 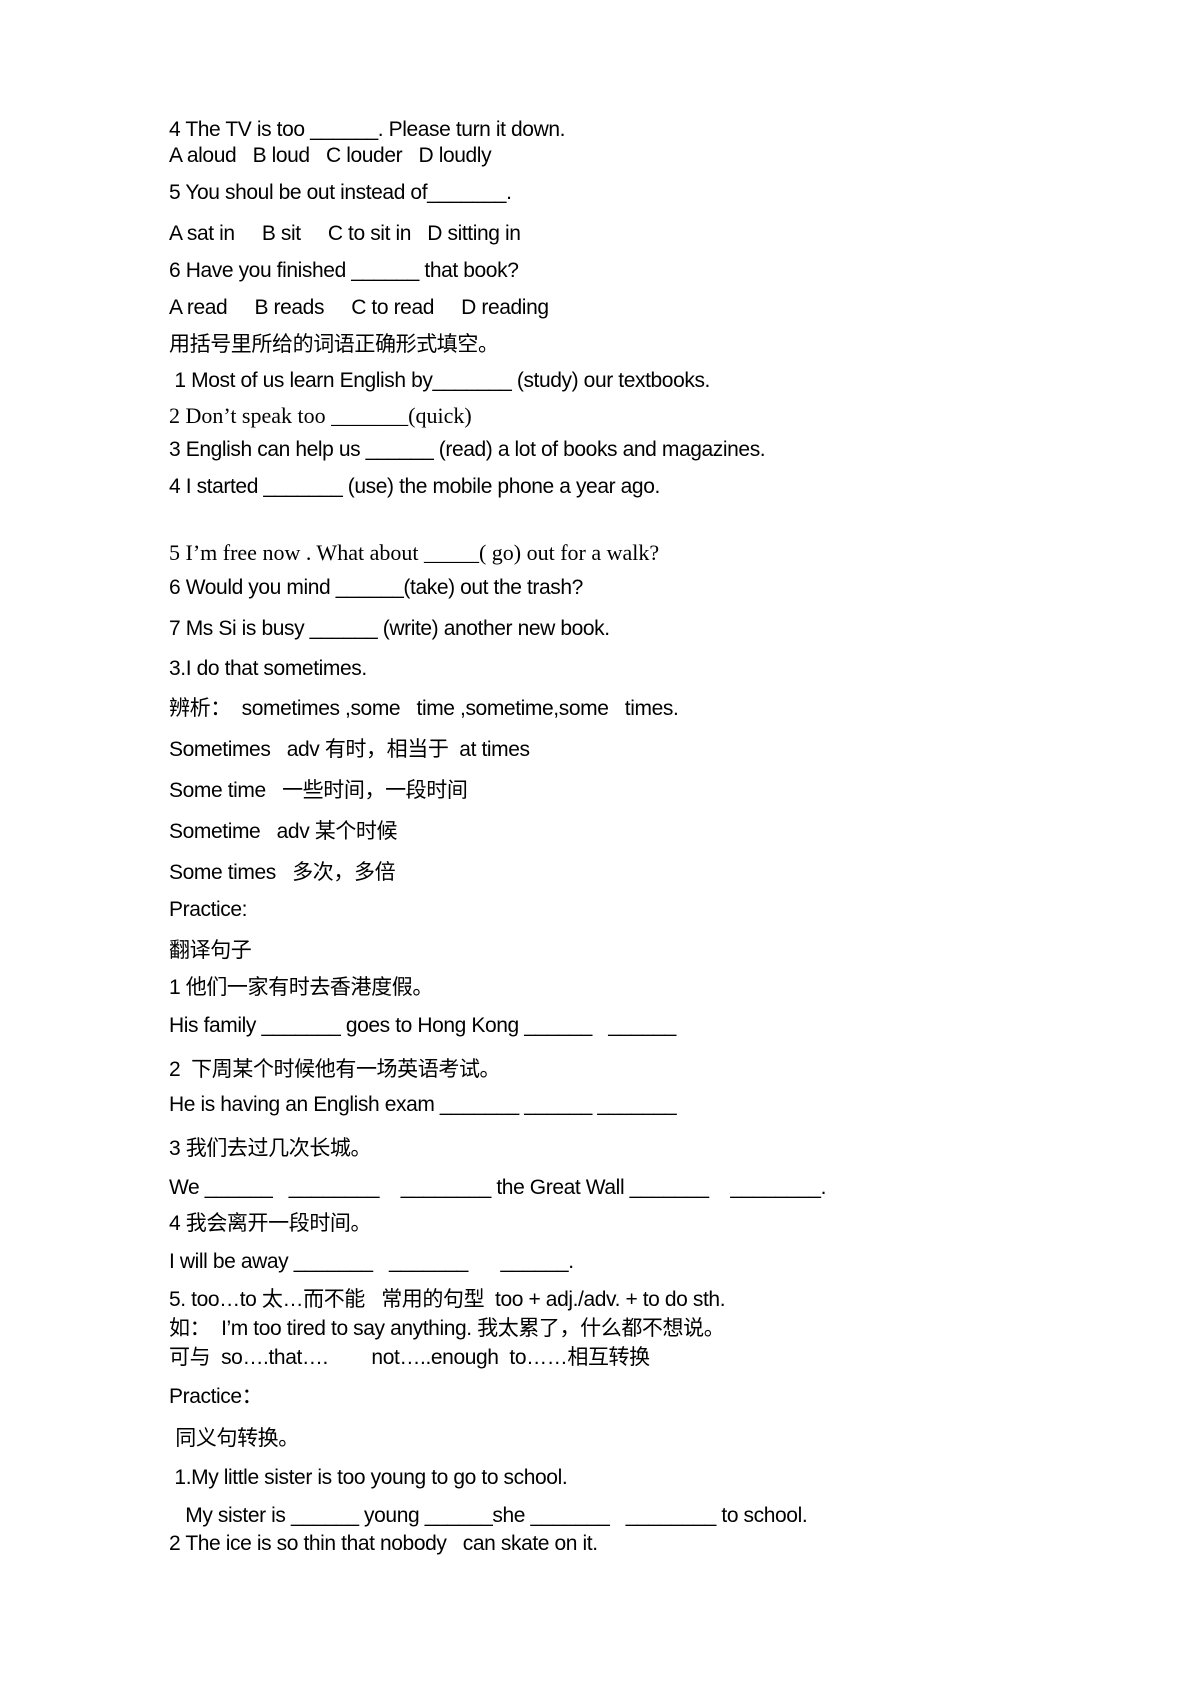 What do you see at coordinates (282, 872) in the screenshot?
I see `definition-some-times: Some times 多次，多倍` at bounding box center [282, 872].